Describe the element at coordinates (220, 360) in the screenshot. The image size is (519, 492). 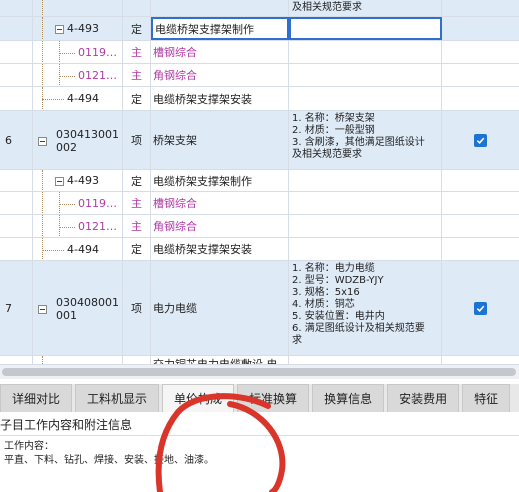
I see `name-cell: 交力铜芯电力电缆敷设 电` at that location.